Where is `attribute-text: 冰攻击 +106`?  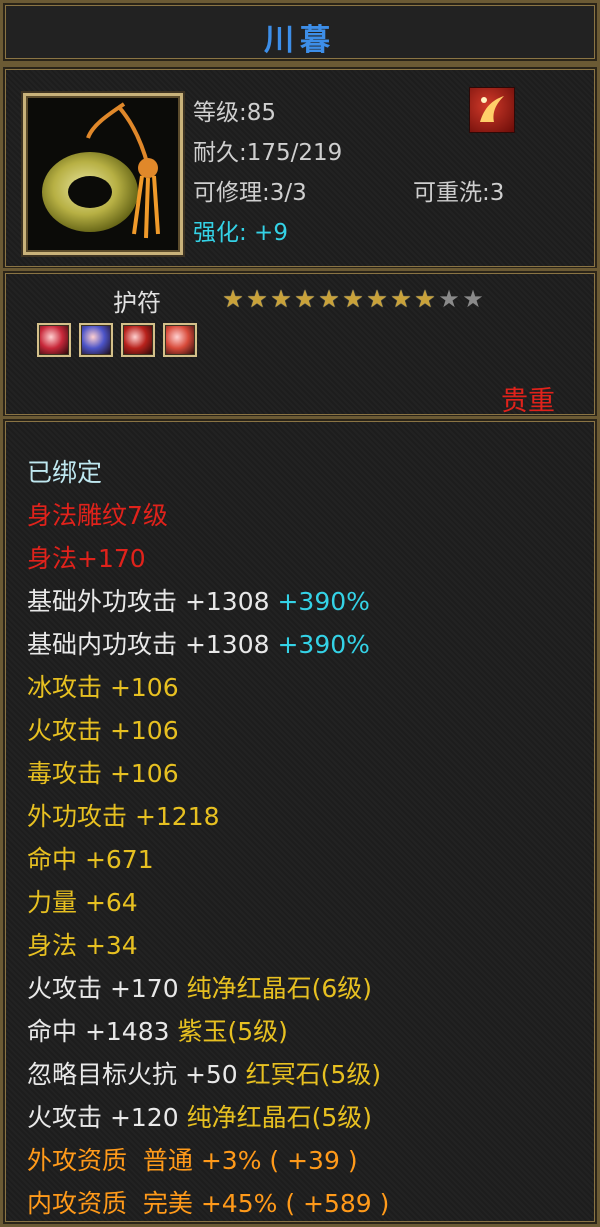 attribute-text: 冰攻击 +106 is located at coordinates (103, 687).